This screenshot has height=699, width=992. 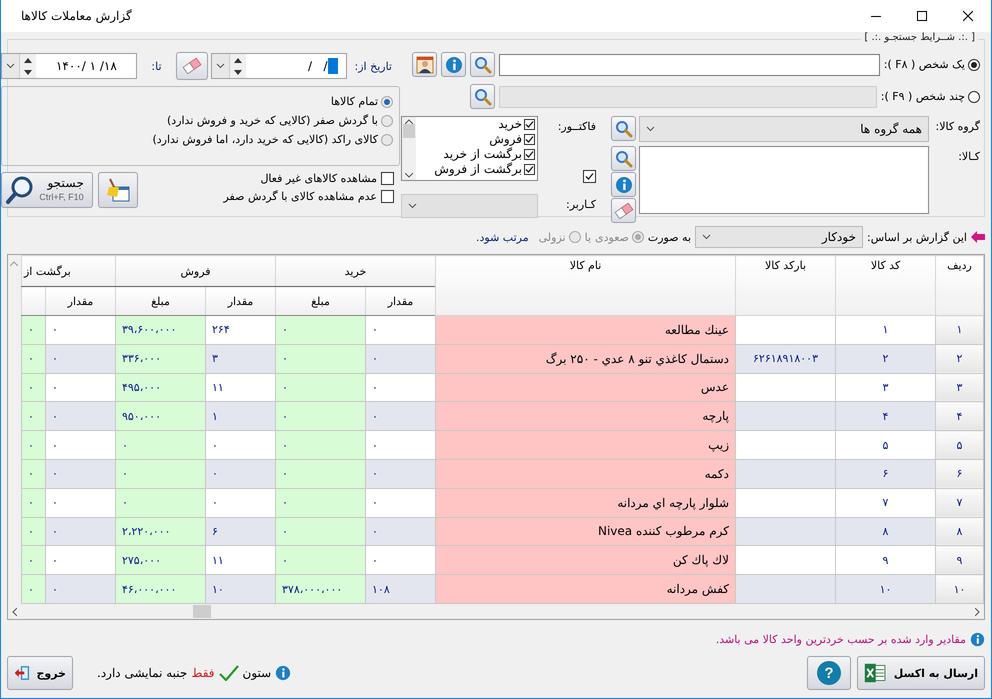 What do you see at coordinates (786, 286) in the screenshot?
I see `column-header: بارکد کالا` at bounding box center [786, 286].